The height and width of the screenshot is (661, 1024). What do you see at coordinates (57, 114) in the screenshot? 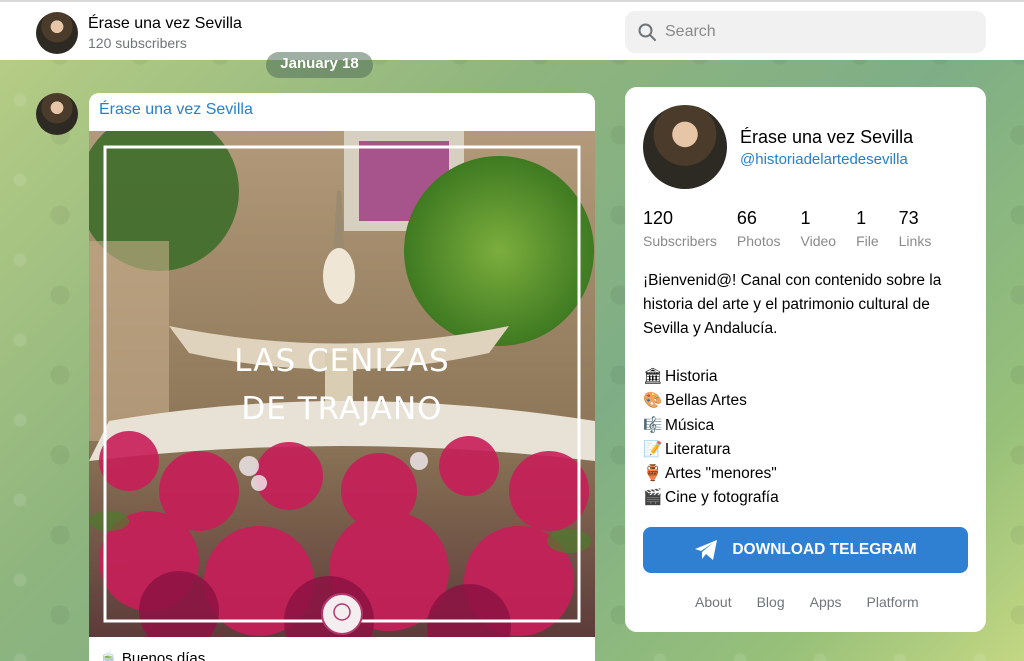
I see `message-avatar` at bounding box center [57, 114].